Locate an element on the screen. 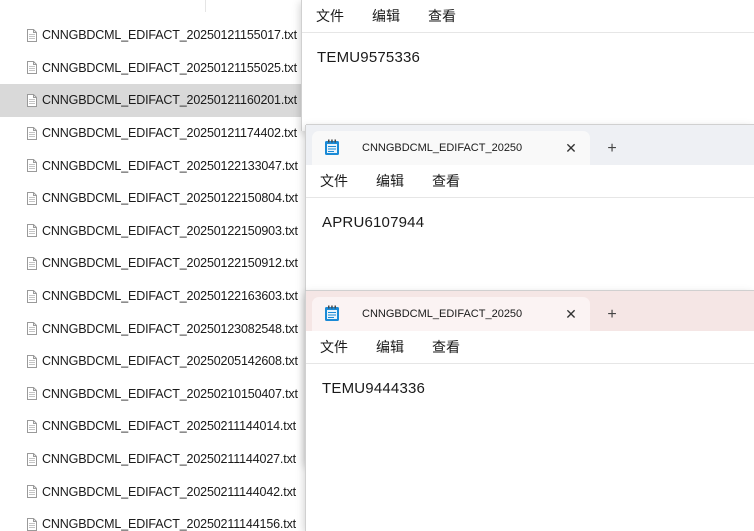 The width and height of the screenshot is (754, 531). file-name: CNNGBDCML_EDIFACT_20250121174402.txt is located at coordinates (169, 133).